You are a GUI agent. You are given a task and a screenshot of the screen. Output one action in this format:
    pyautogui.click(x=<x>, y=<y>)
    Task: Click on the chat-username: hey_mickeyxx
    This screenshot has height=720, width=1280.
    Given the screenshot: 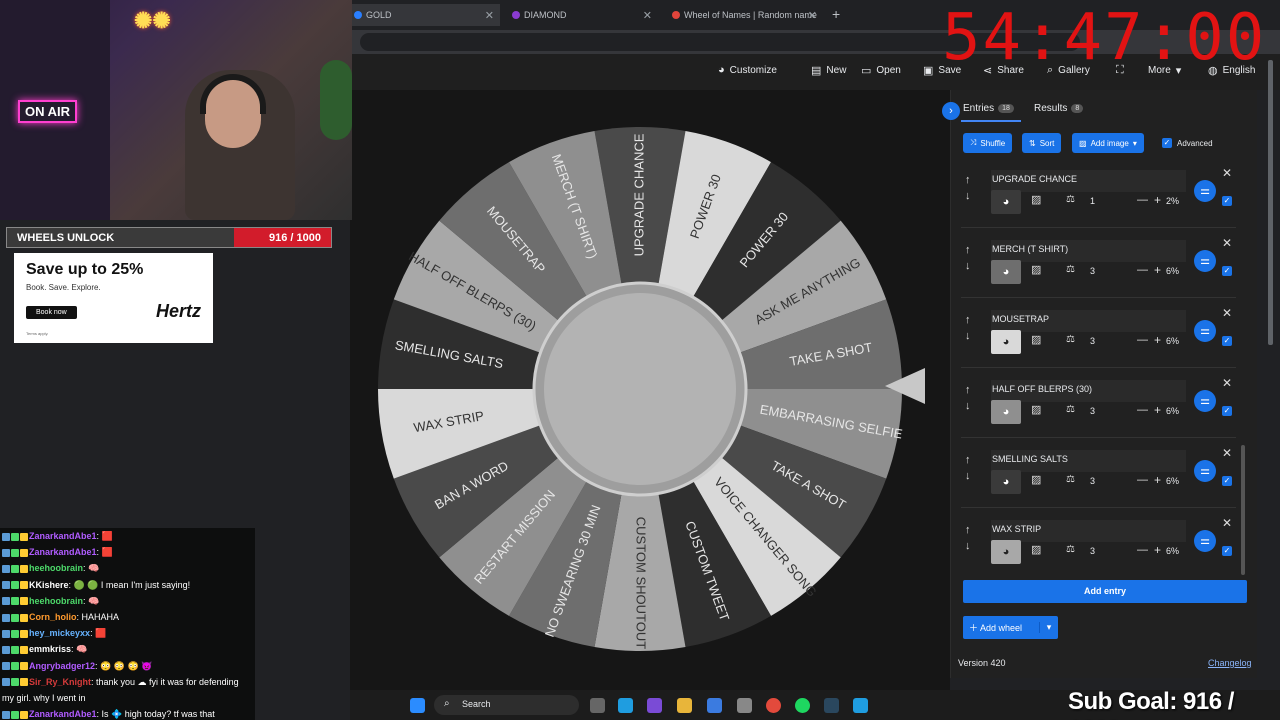 What is the action you would take?
    pyautogui.click(x=59, y=633)
    